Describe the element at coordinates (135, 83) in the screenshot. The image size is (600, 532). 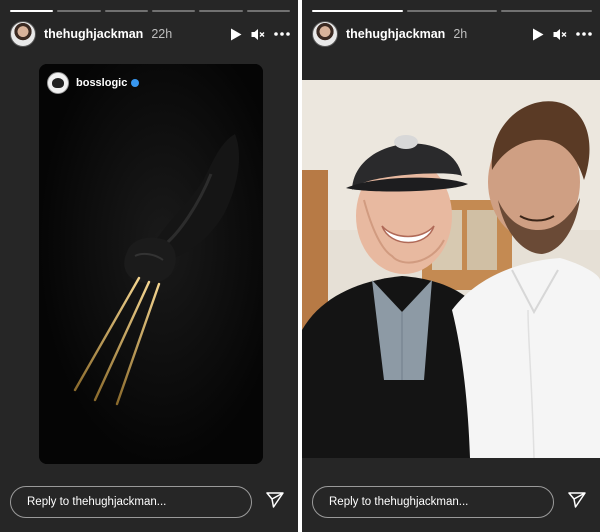
I see `verified-icon` at that location.